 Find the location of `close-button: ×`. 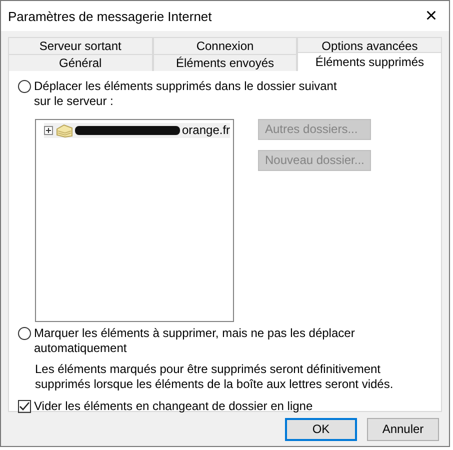

close-button: × is located at coordinates (431, 16).